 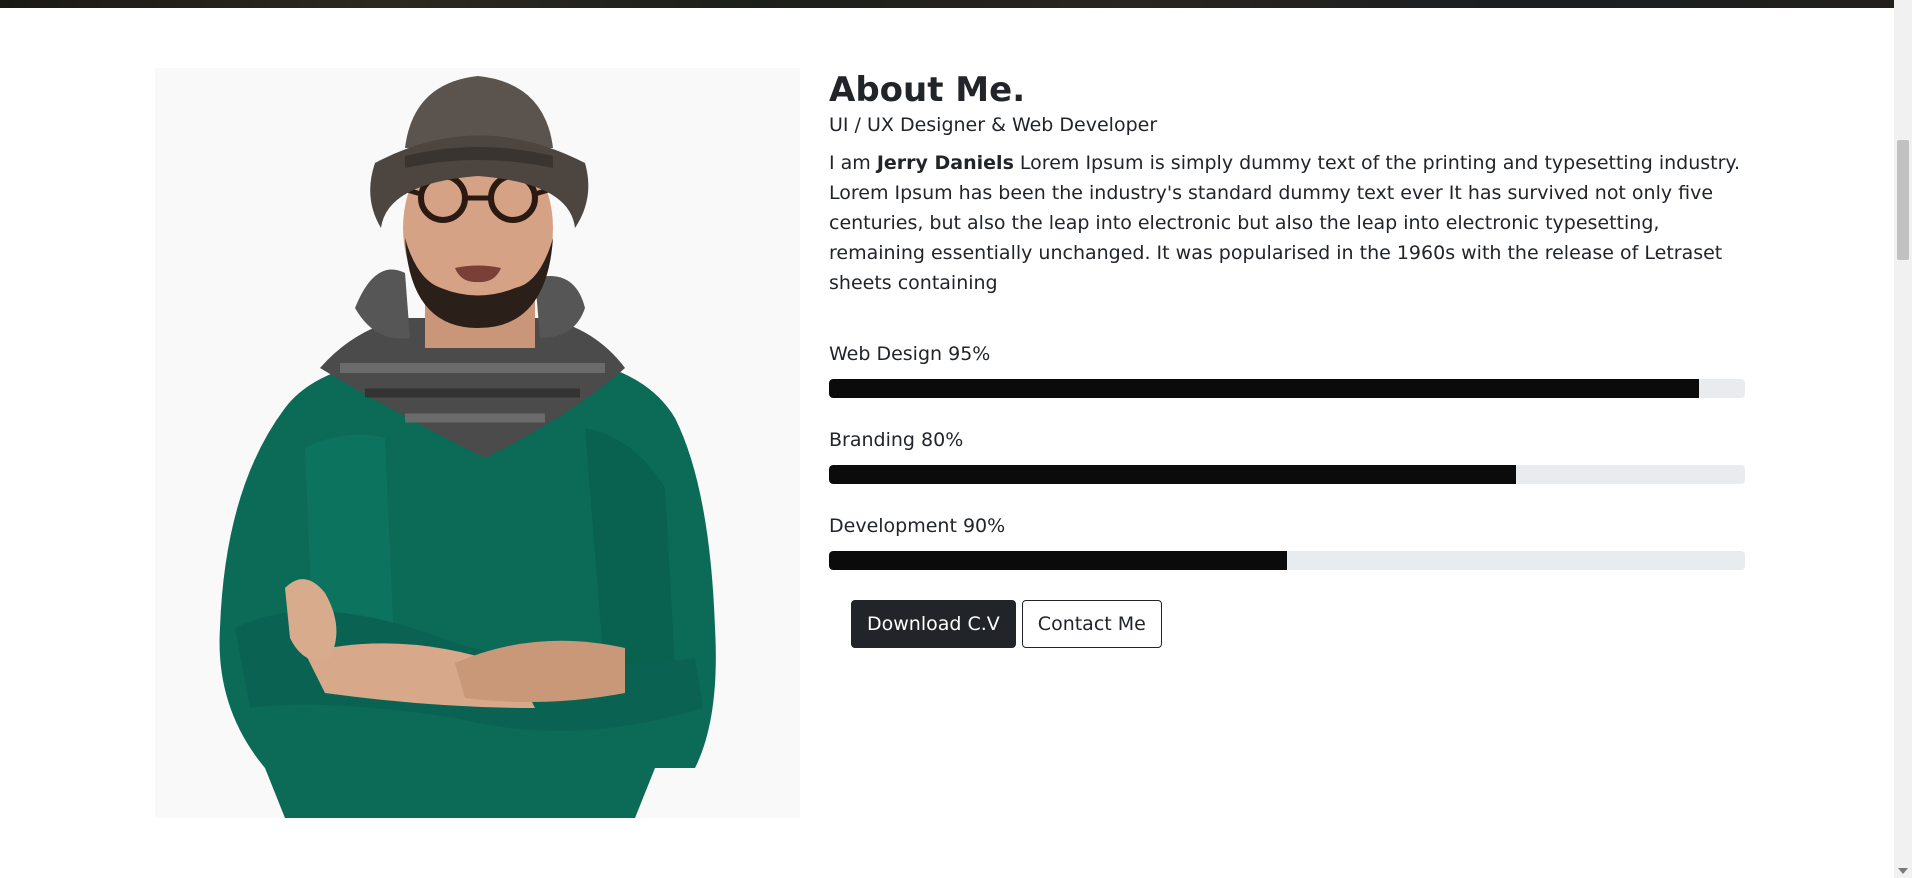 I want to click on page-scrollbar, so click(x=1903, y=439).